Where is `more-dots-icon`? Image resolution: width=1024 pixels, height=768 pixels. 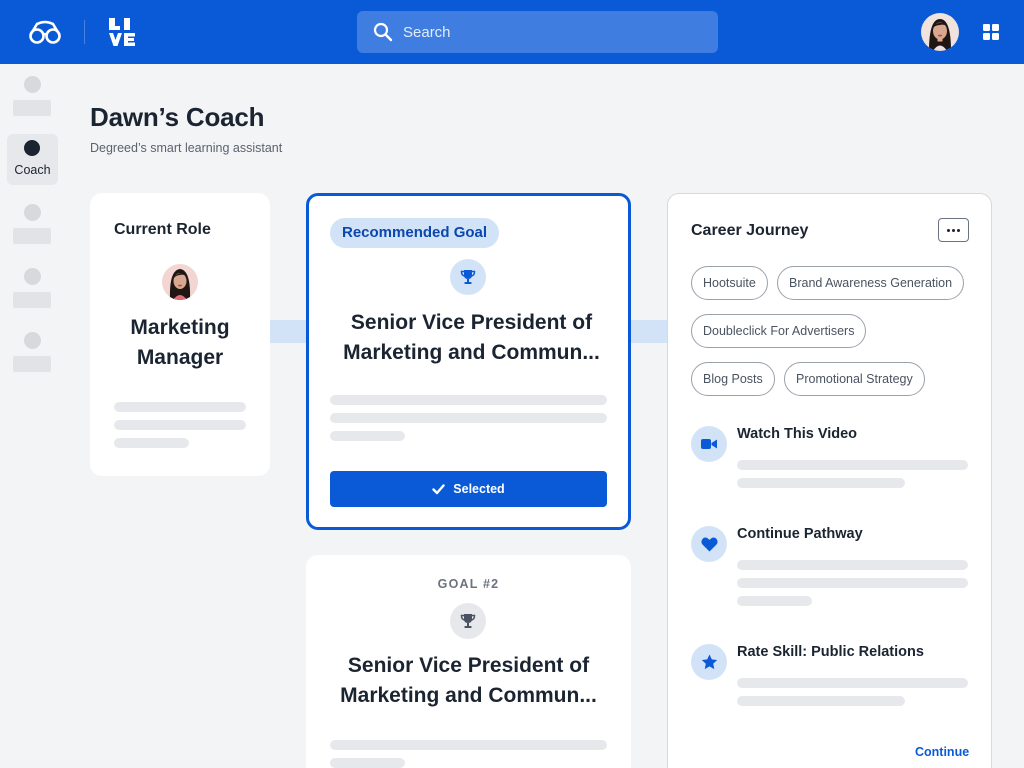 more-dots-icon is located at coordinates (948, 230).